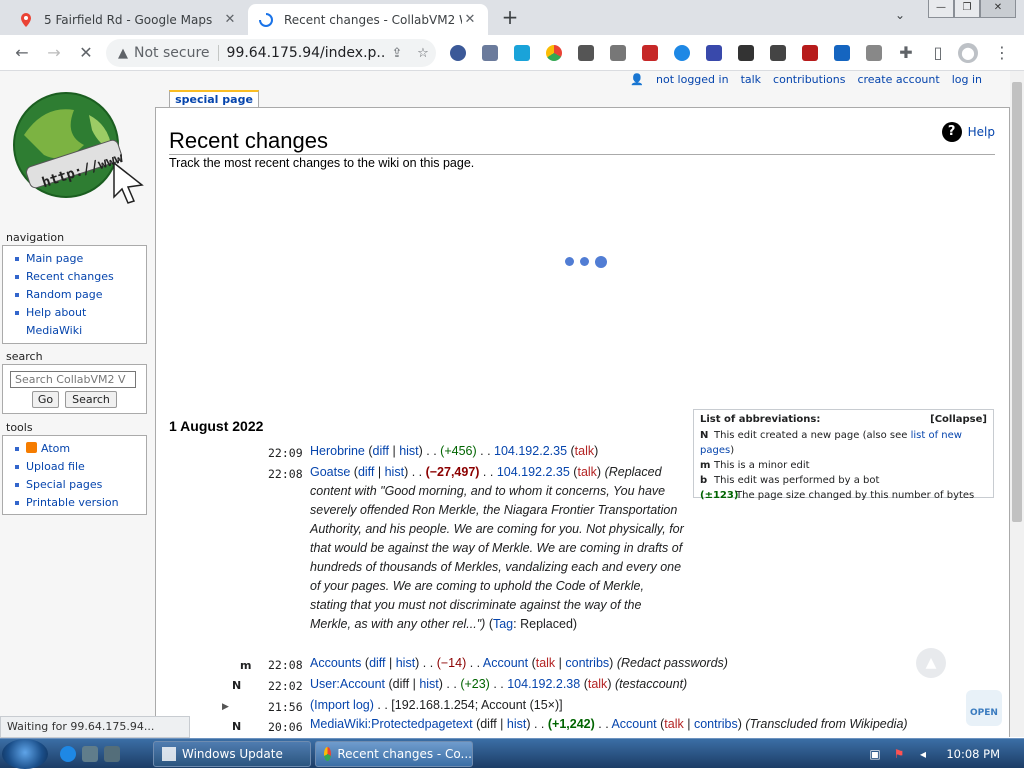 This screenshot has width=1024, height=769. What do you see at coordinates (77, 150) in the screenshot?
I see `wiki-logo: http://www` at bounding box center [77, 150].